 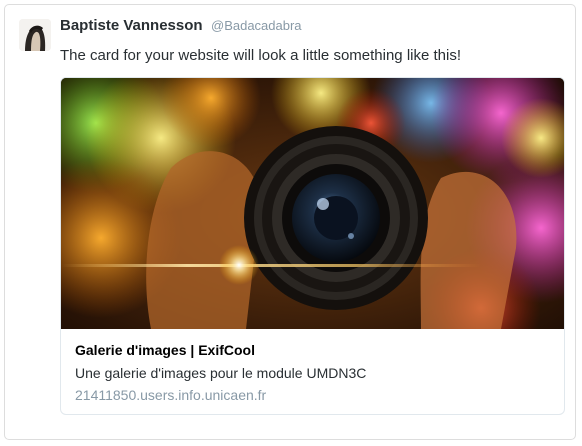 I want to click on author-handle: @Badacadabra, so click(x=256, y=25).